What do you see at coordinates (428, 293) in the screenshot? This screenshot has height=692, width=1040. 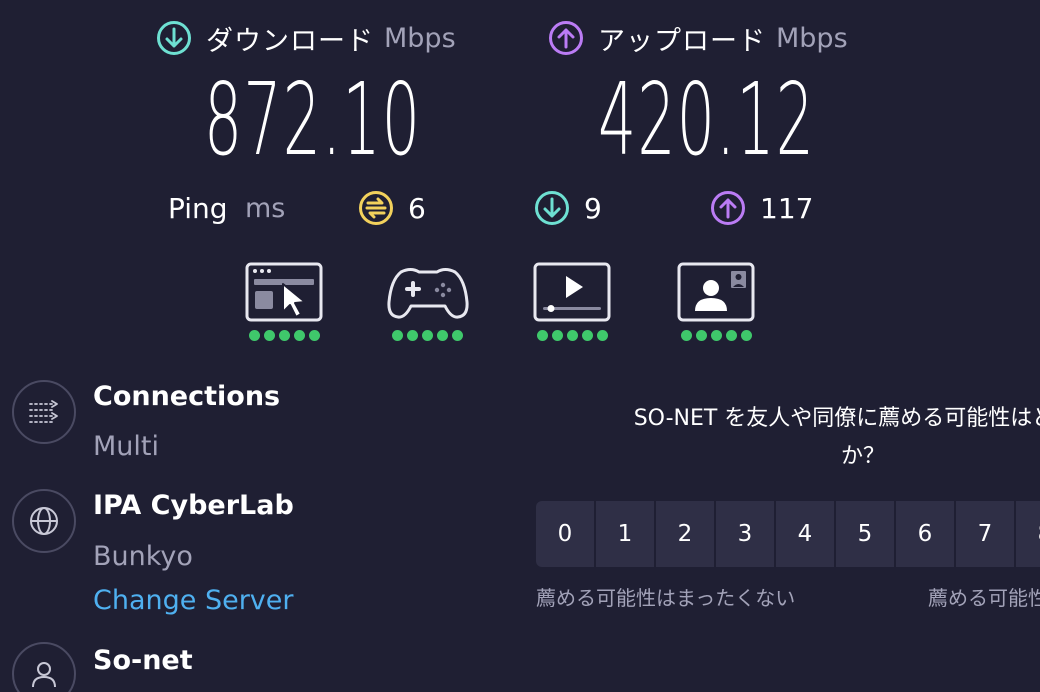 I see `gaming-icon` at bounding box center [428, 293].